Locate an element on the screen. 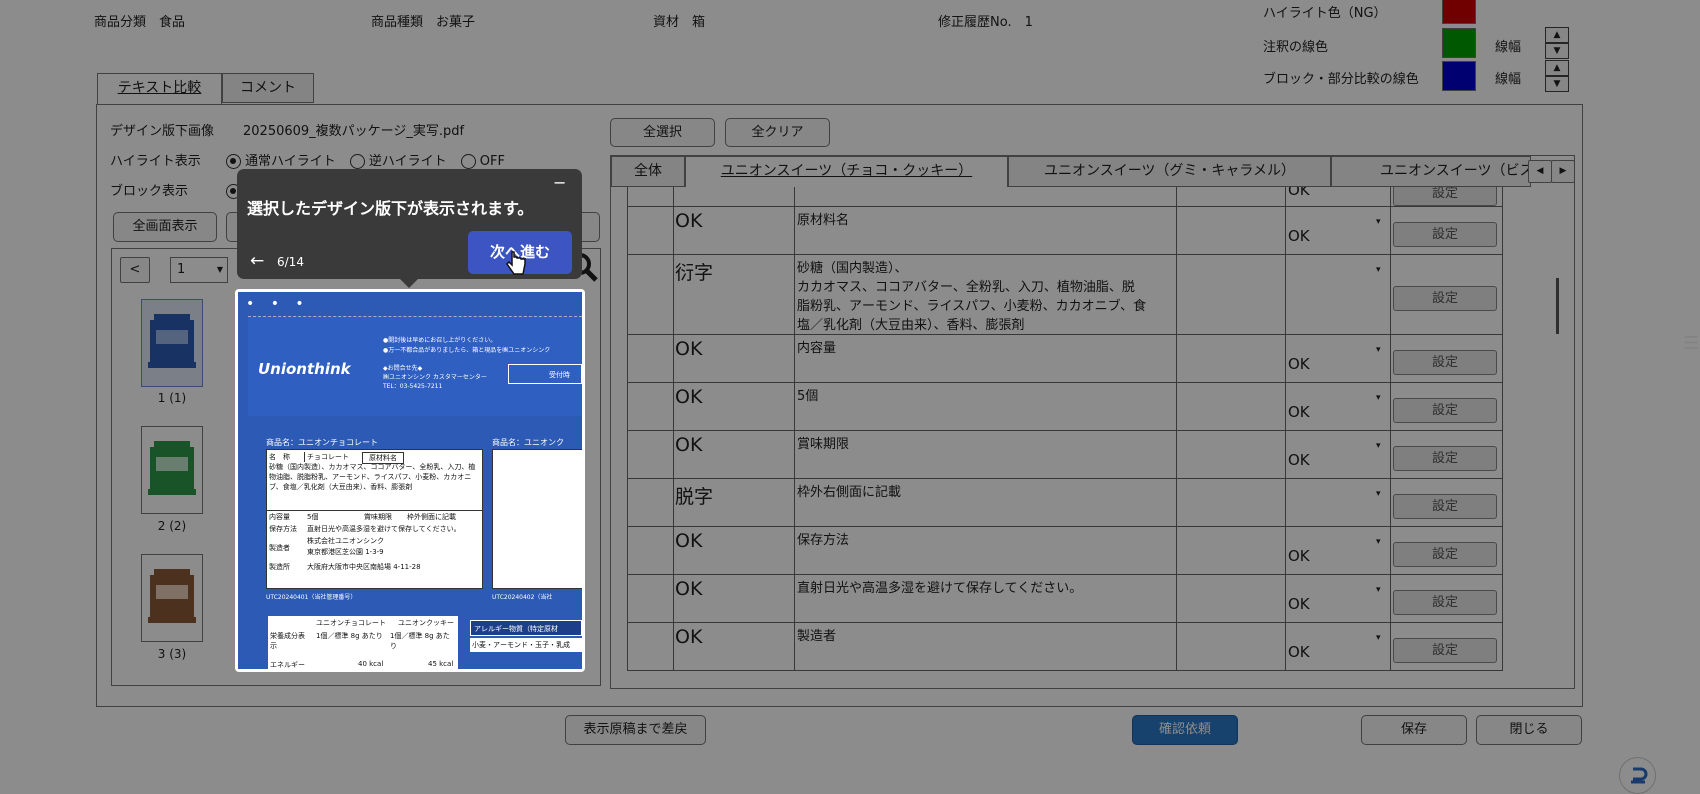 The width and height of the screenshot is (1700, 794). scrollbar-thumb is located at coordinates (1557, 306).